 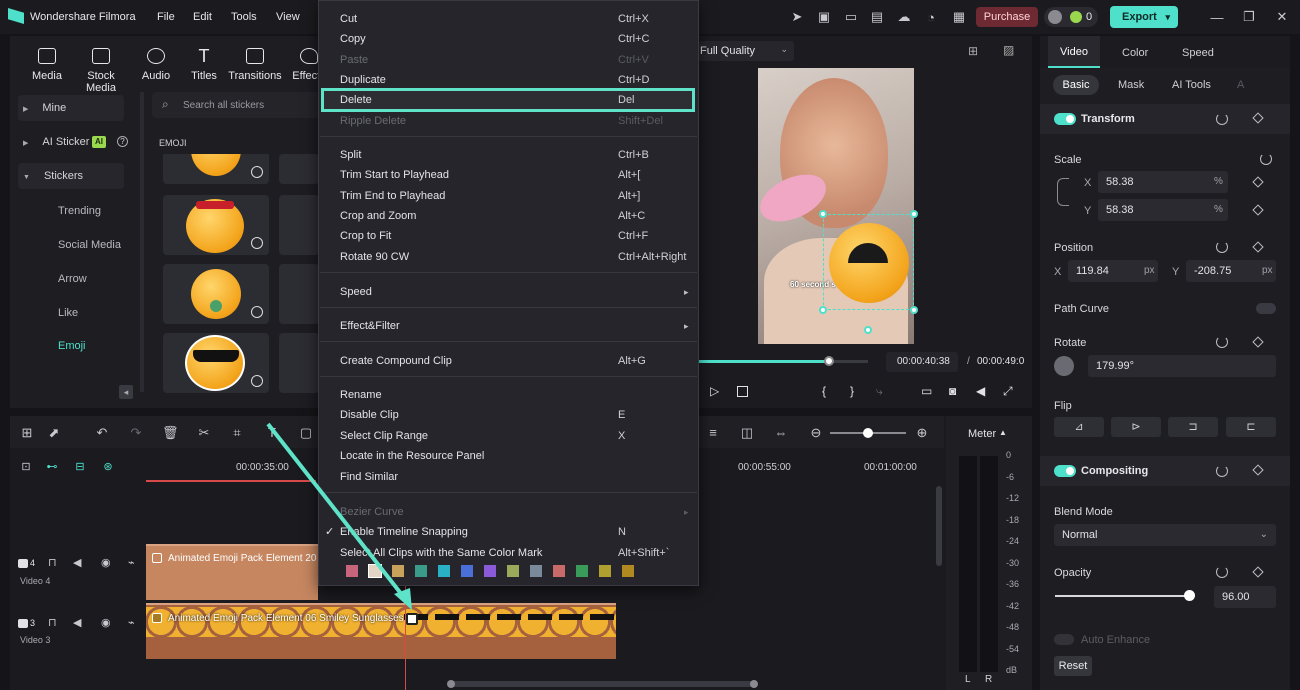 I want to click on subtab-mask: Mask, so click(x=1131, y=85).